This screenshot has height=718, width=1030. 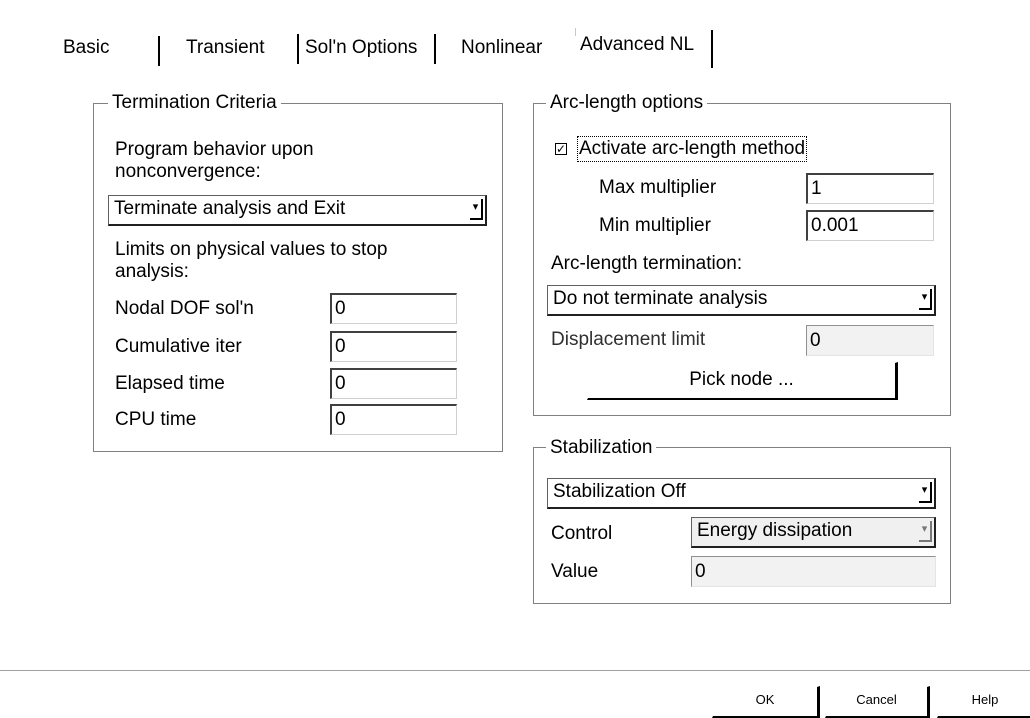 What do you see at coordinates (628, 339) in the screenshot?
I see `displacement-limit-label: Displacement limit` at bounding box center [628, 339].